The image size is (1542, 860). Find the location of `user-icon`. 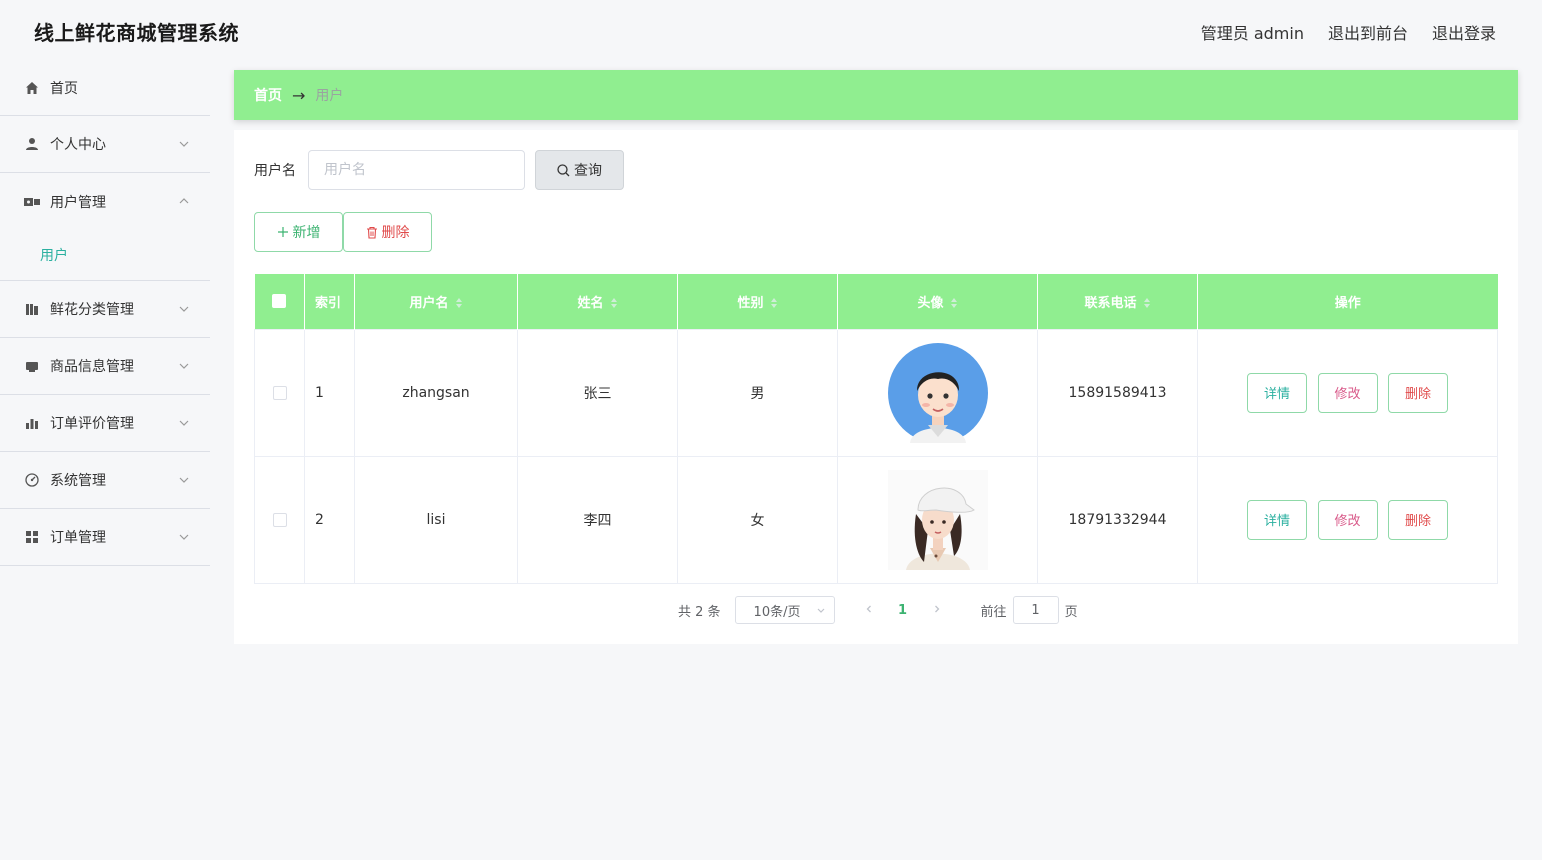

user-icon is located at coordinates (32, 144).